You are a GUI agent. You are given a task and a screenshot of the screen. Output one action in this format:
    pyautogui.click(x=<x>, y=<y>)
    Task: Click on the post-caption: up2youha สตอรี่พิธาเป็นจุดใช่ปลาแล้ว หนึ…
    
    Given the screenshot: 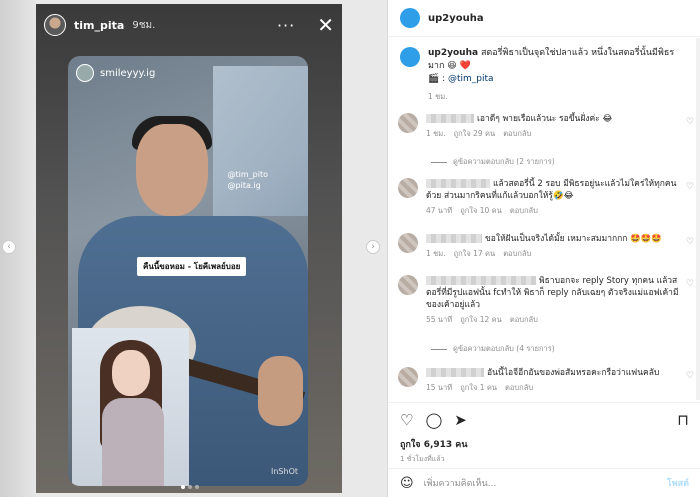 What is the action you would take?
    pyautogui.click(x=544, y=70)
    